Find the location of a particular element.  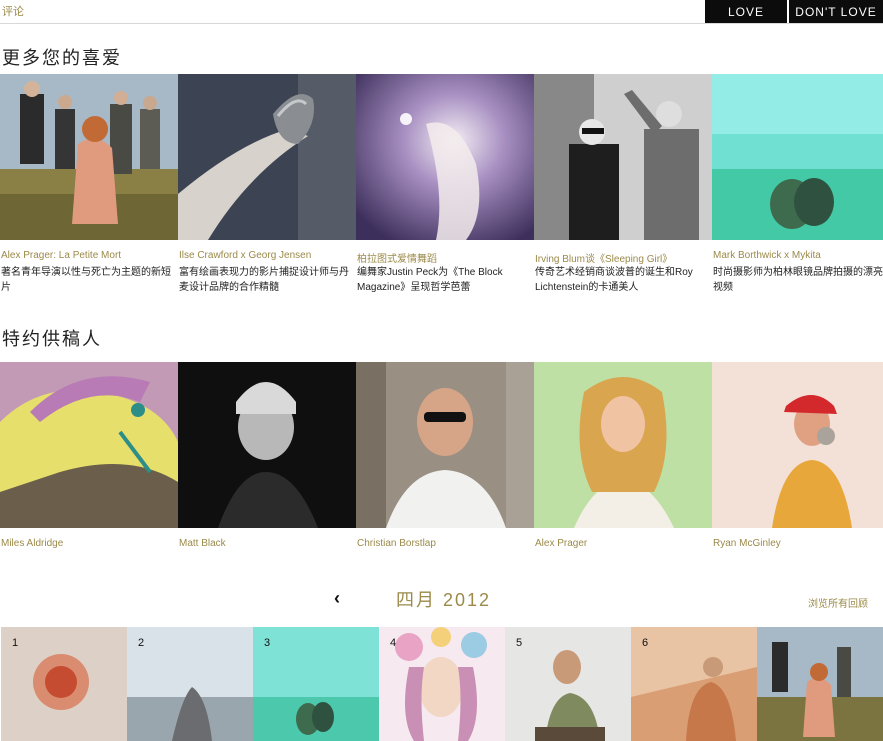

favorite-title: Irving Blum谈《Sleeping Girl》 is located at coordinates (622, 257).